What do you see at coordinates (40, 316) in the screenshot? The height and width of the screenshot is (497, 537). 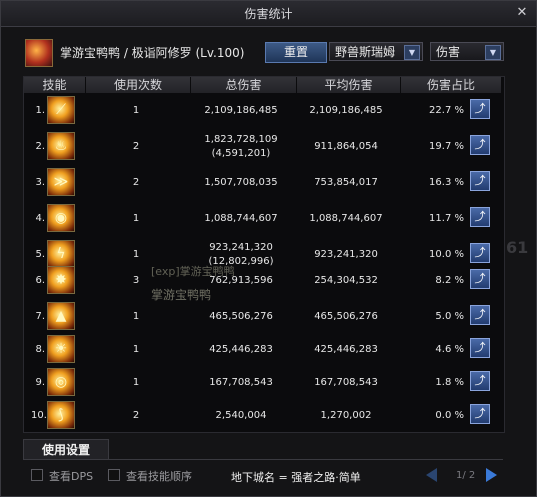 I see `row-rank: 7.` at bounding box center [40, 316].